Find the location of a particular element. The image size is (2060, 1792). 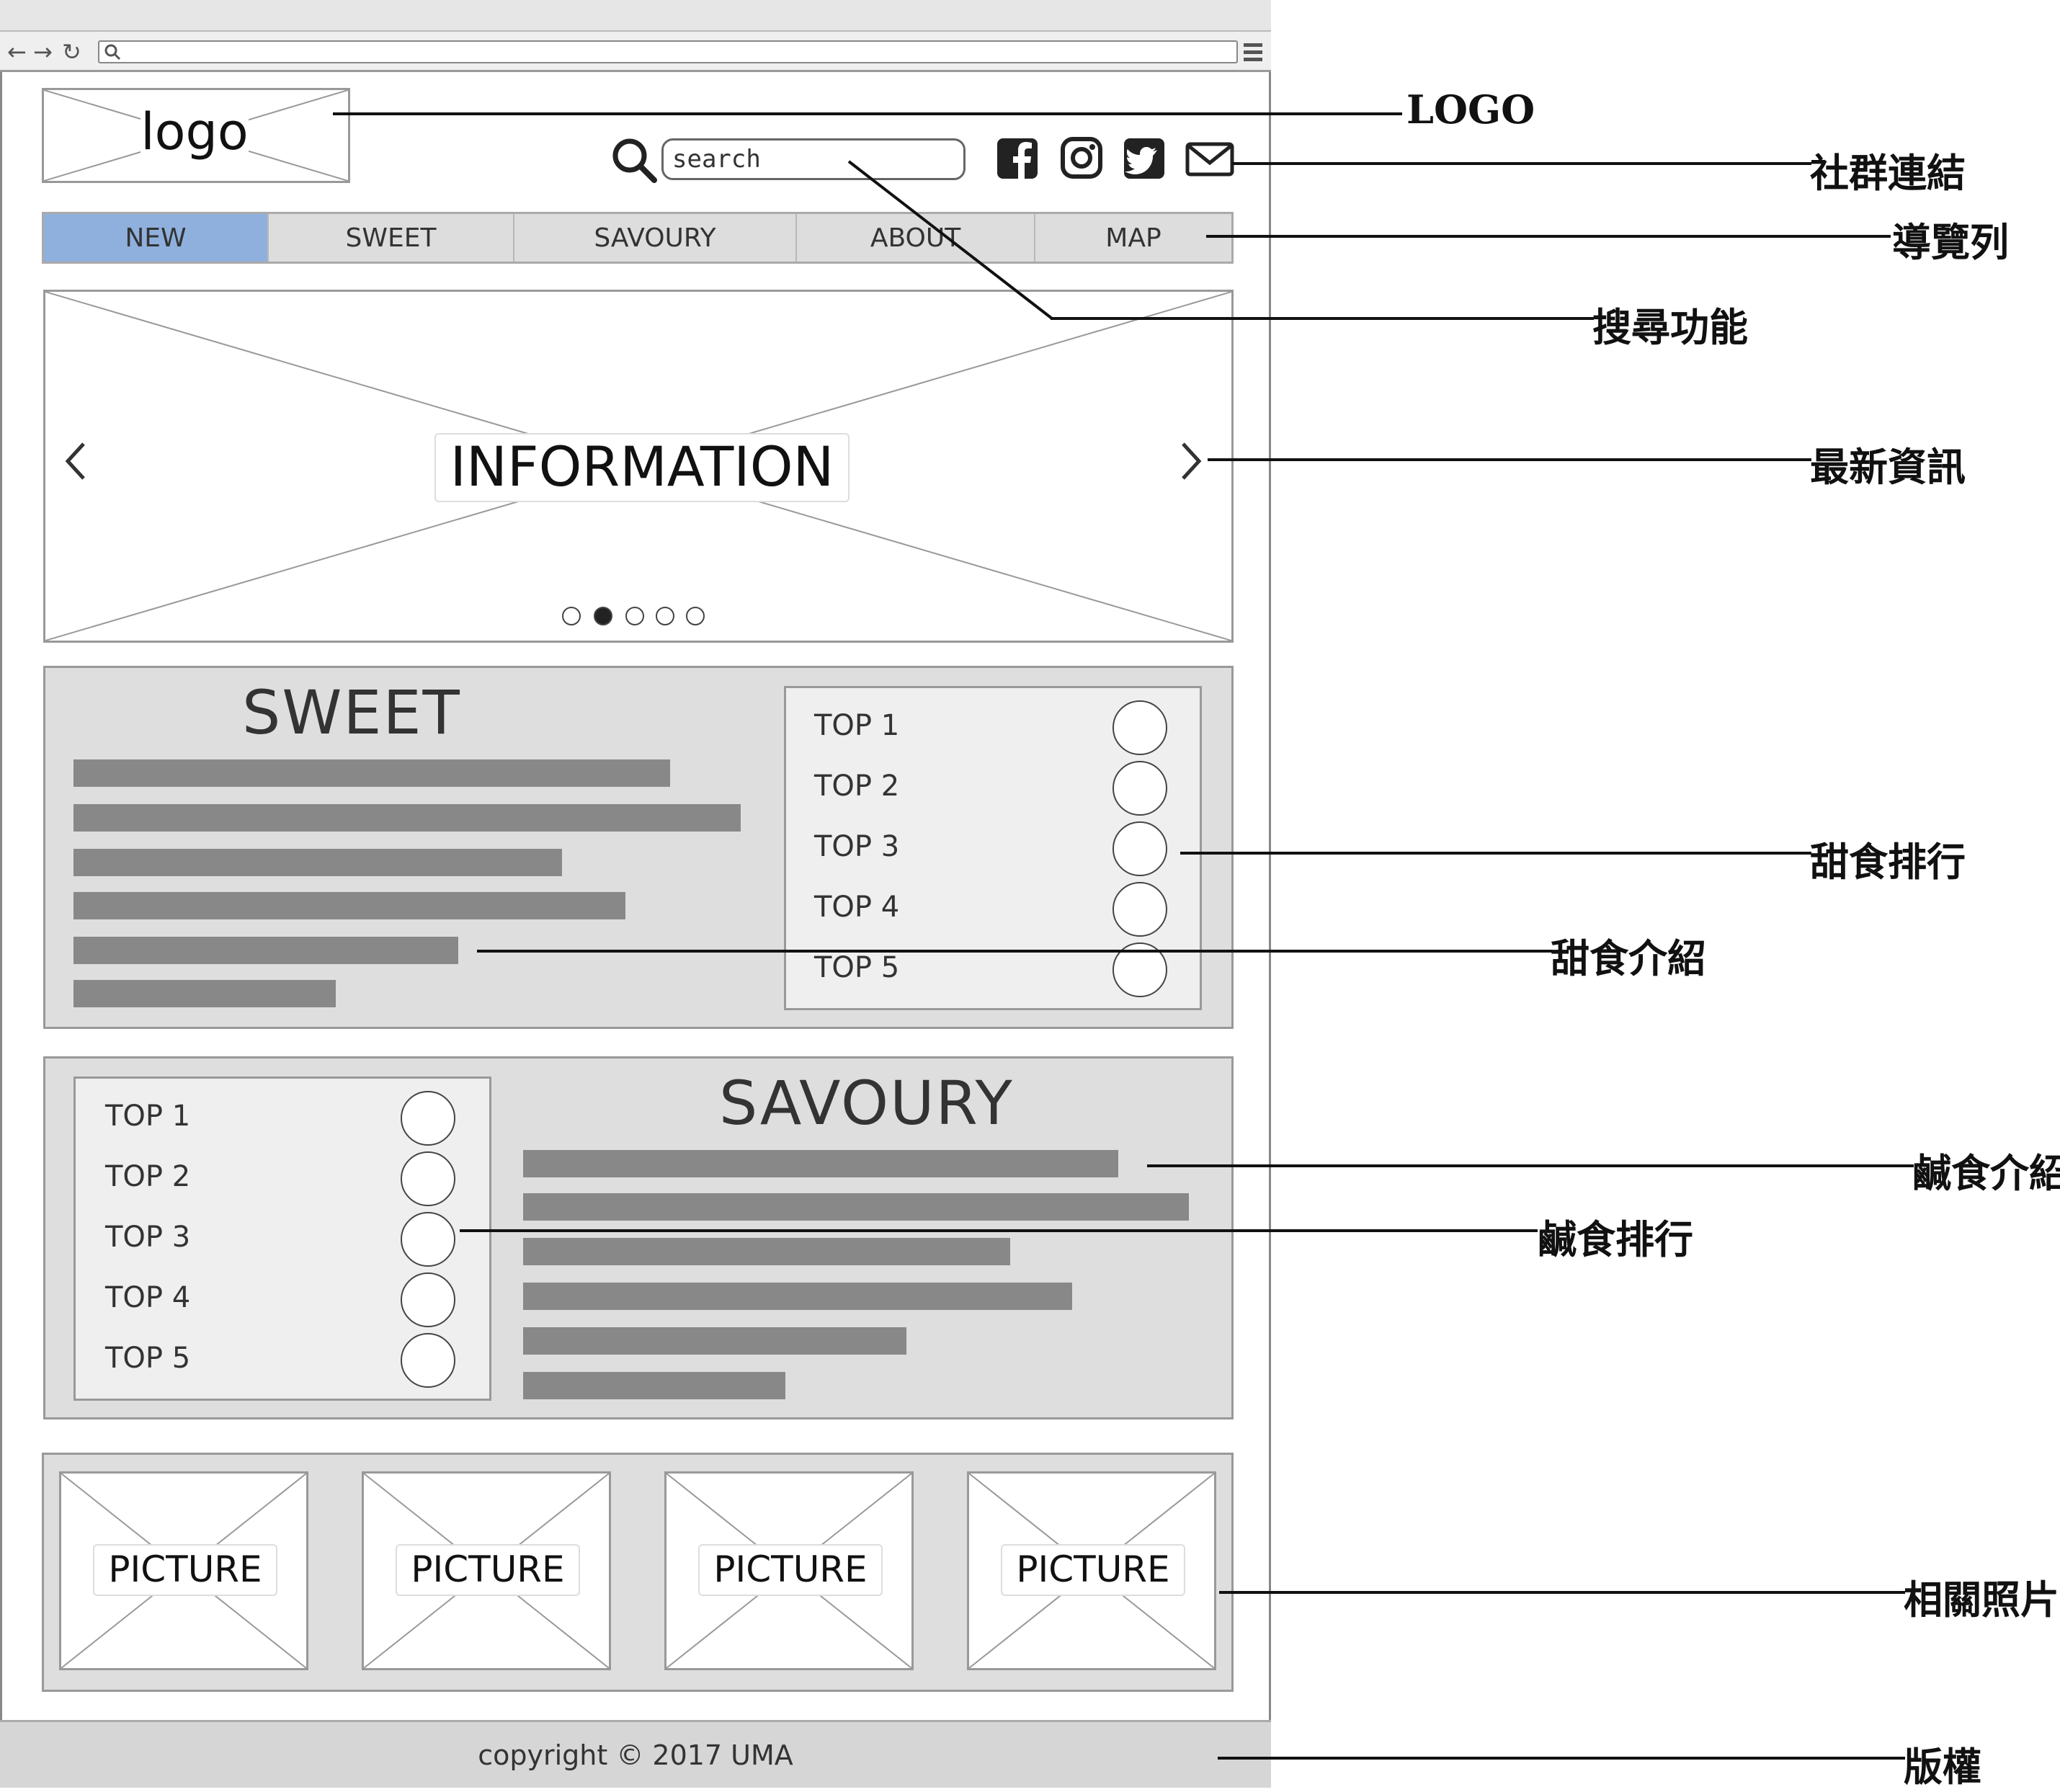

twitter-icon is located at coordinates (1146, 158).